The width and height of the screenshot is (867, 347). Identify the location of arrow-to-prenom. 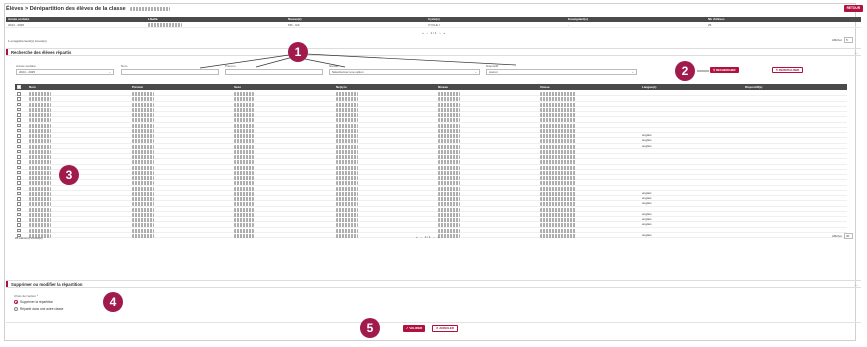
(274, 62).